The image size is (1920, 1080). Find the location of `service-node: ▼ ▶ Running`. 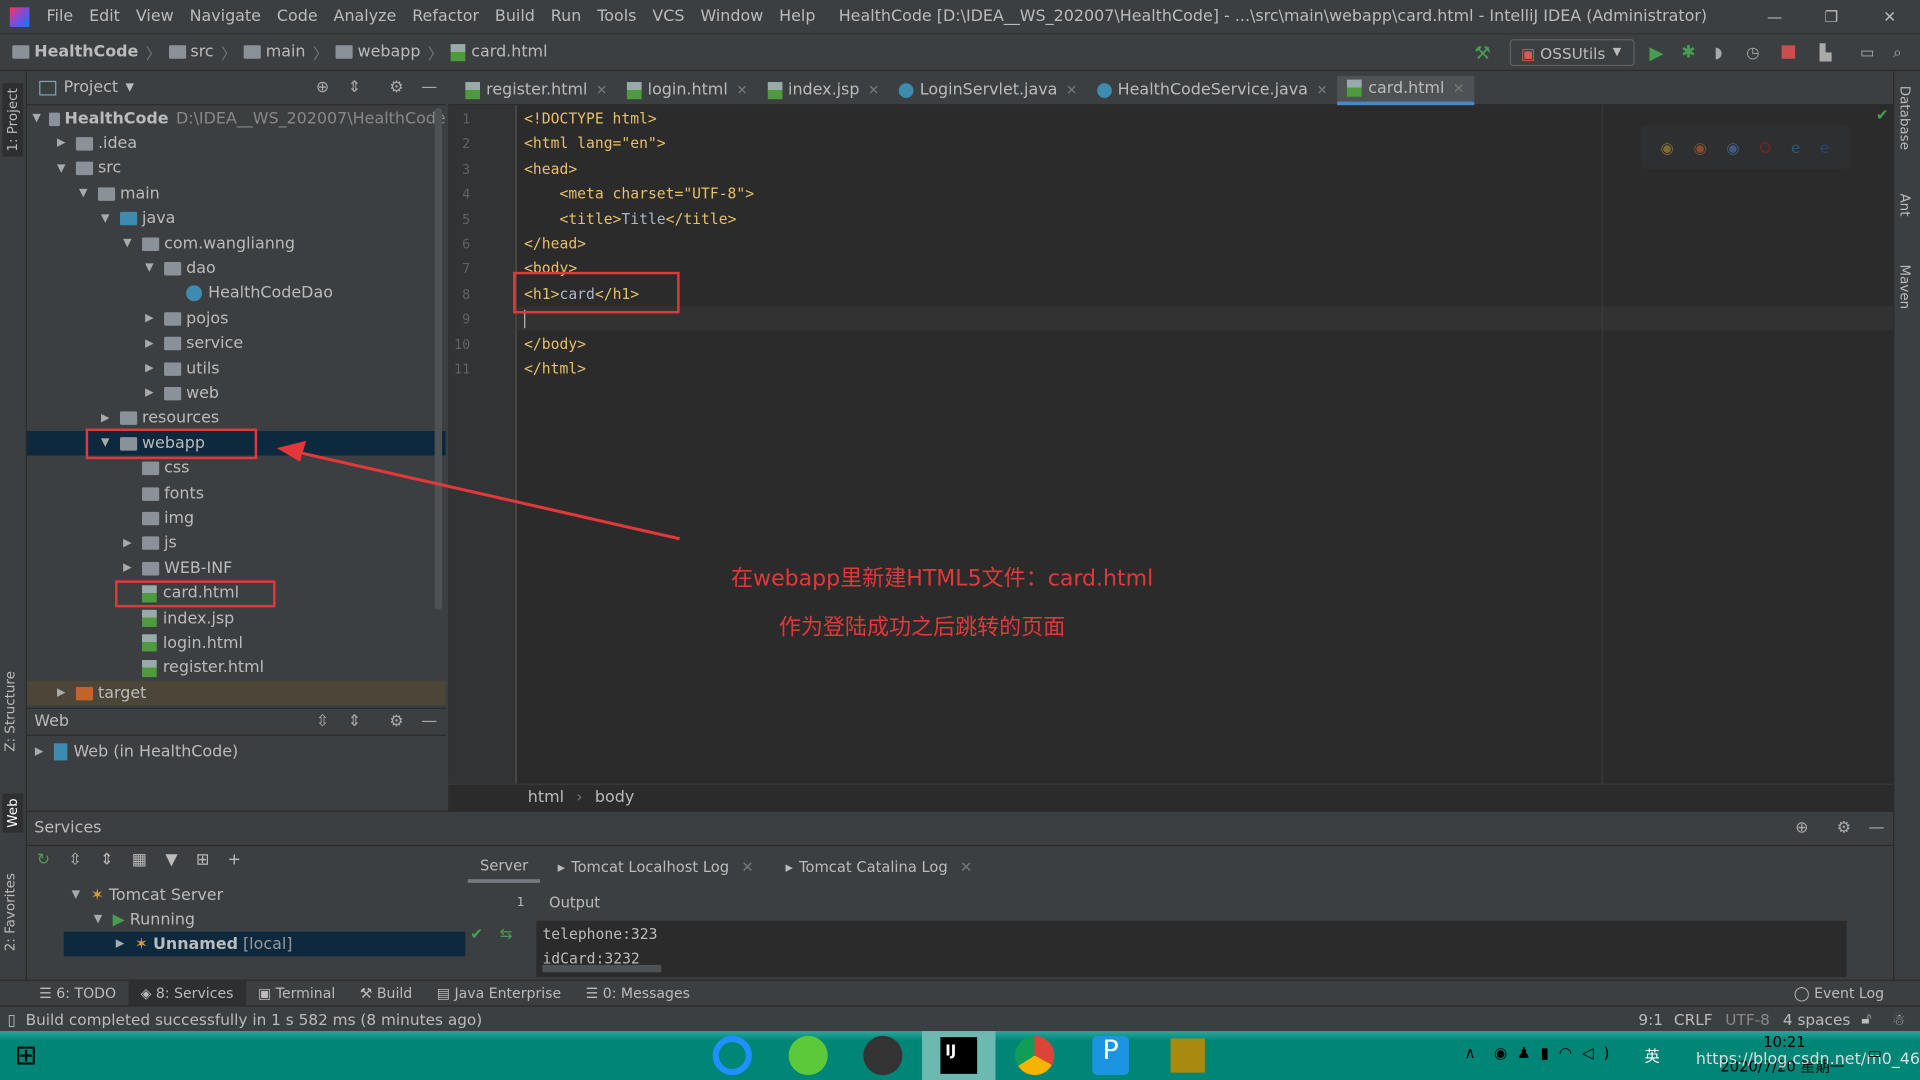

service-node: ▼ ▶ Running is located at coordinates (265, 919).